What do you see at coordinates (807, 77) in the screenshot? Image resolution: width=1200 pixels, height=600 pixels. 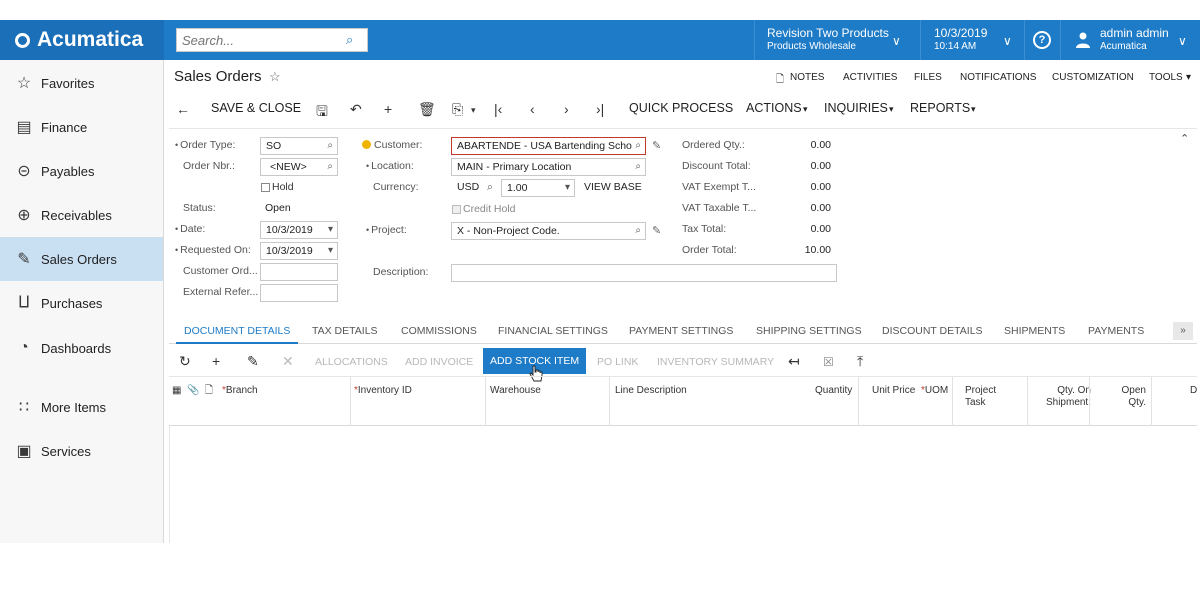 I see `notes-link: NOTES` at bounding box center [807, 77].